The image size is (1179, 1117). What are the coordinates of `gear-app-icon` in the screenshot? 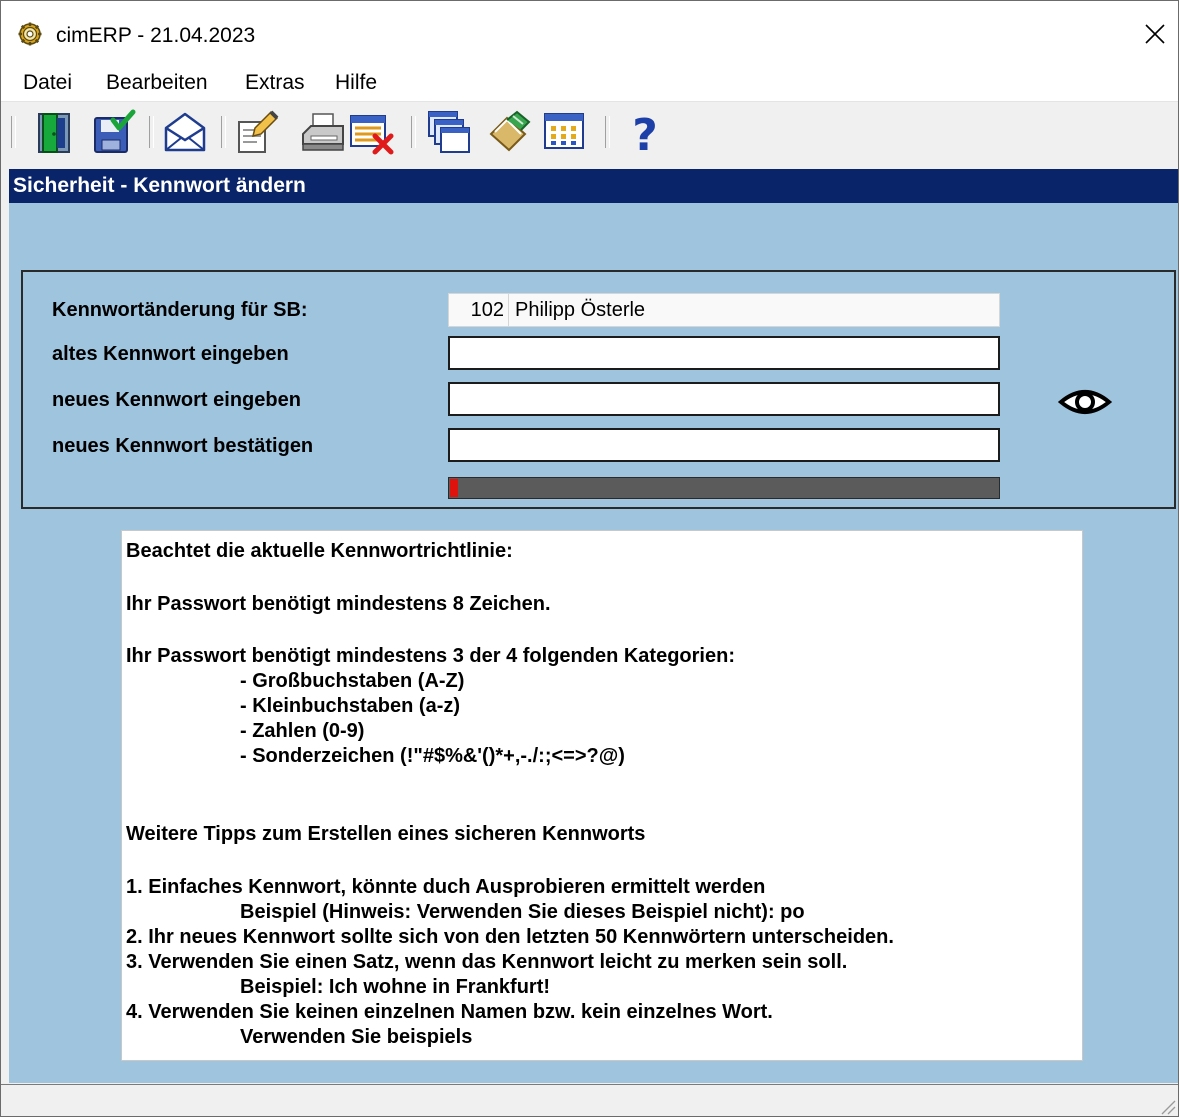 It's located at (30, 34).